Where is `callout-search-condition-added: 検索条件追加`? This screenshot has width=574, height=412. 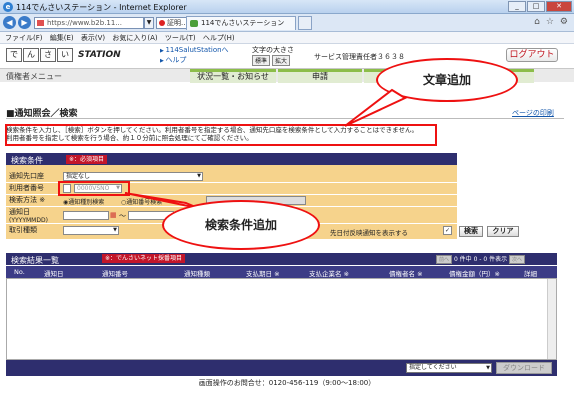 callout-search-condition-added: 検索条件追加 is located at coordinates (241, 225).